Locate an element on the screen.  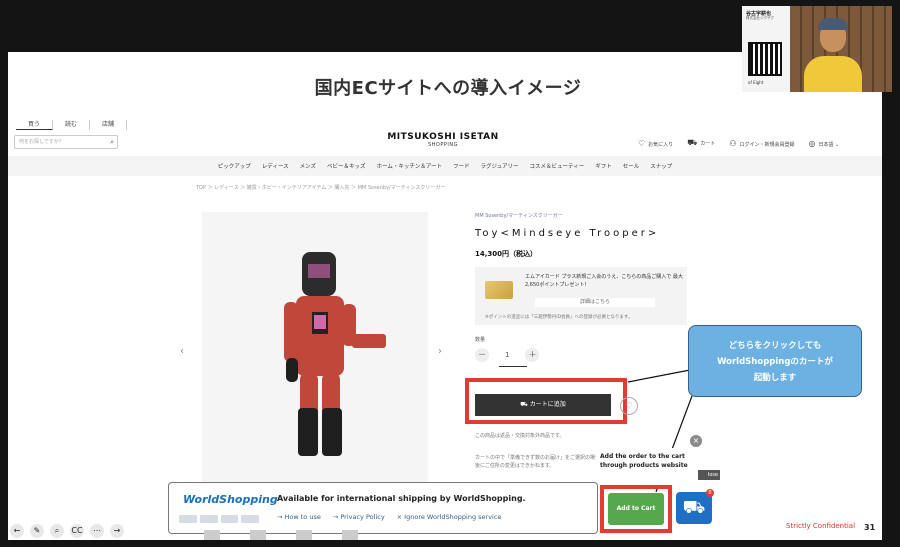
qr-caption: of Eight is located at coordinates (756, 82).